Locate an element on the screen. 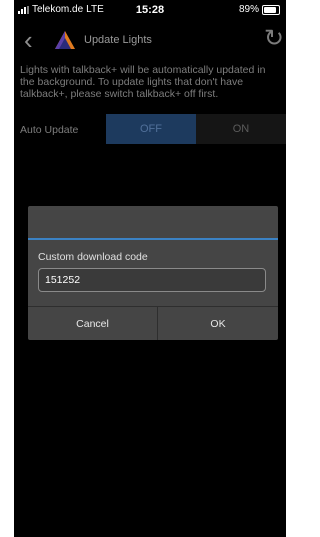  auto-update-on-button: ON is located at coordinates (241, 129).